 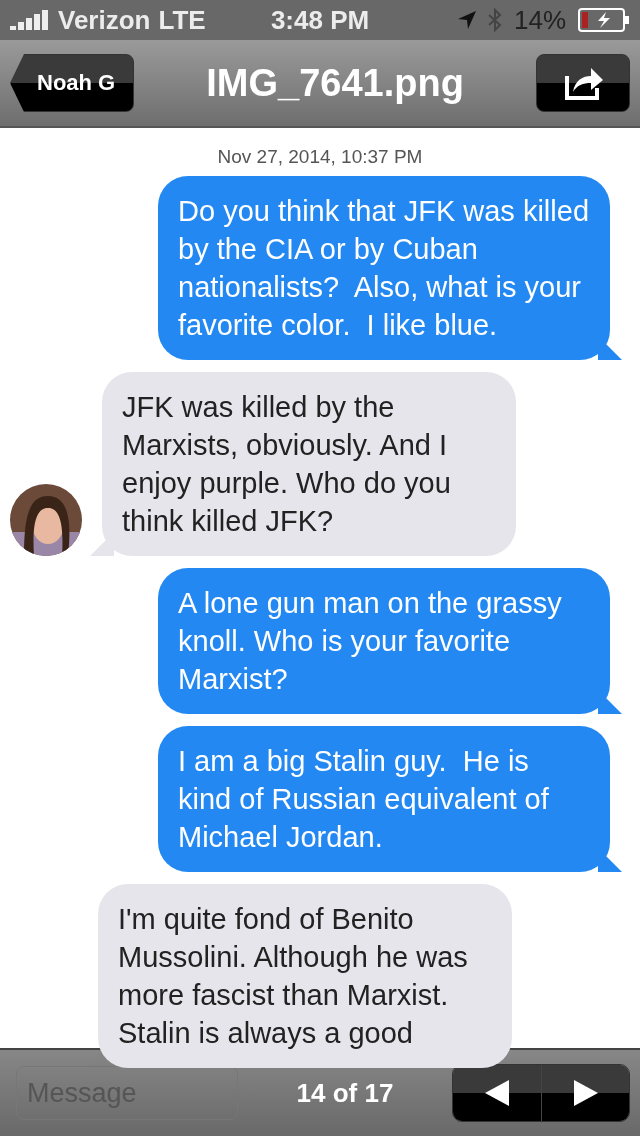 I want to click on page-counter: 14 of 17, so click(x=345, y=1093).